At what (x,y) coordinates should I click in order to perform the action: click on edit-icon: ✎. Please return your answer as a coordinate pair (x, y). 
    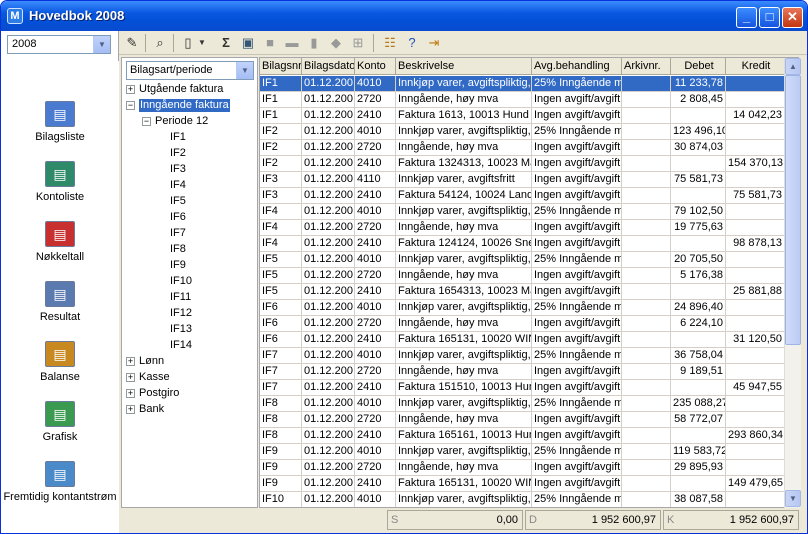
    Looking at the image, I should click on (132, 43).